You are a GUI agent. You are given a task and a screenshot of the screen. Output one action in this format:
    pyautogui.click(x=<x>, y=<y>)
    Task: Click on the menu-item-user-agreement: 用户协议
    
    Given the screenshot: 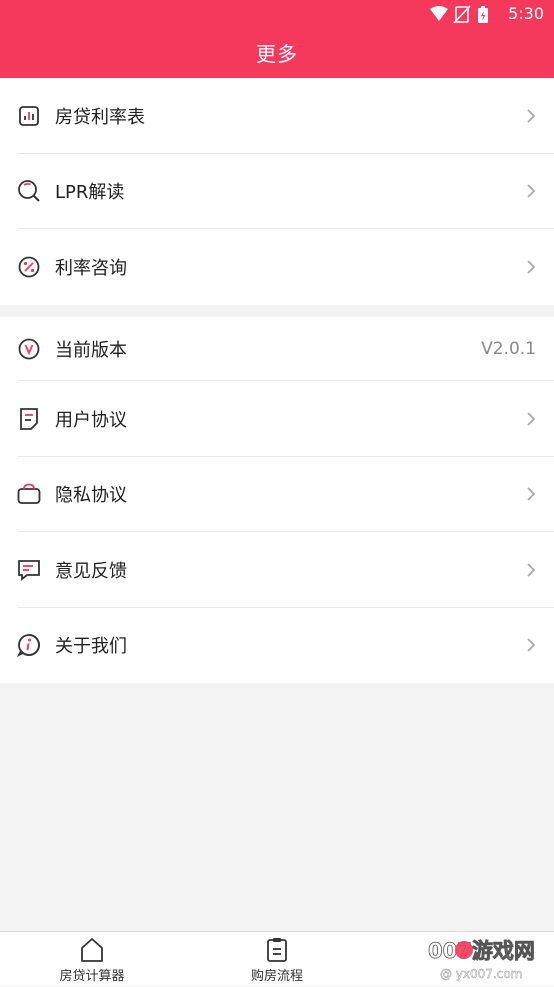 What is the action you would take?
    pyautogui.click(x=277, y=419)
    